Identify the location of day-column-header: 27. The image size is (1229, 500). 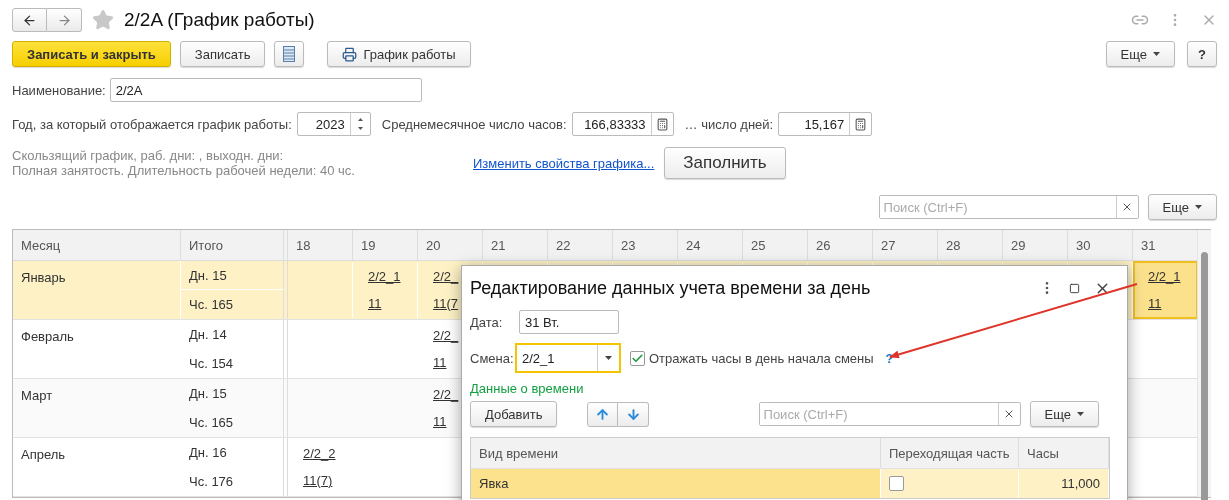
(905, 245).